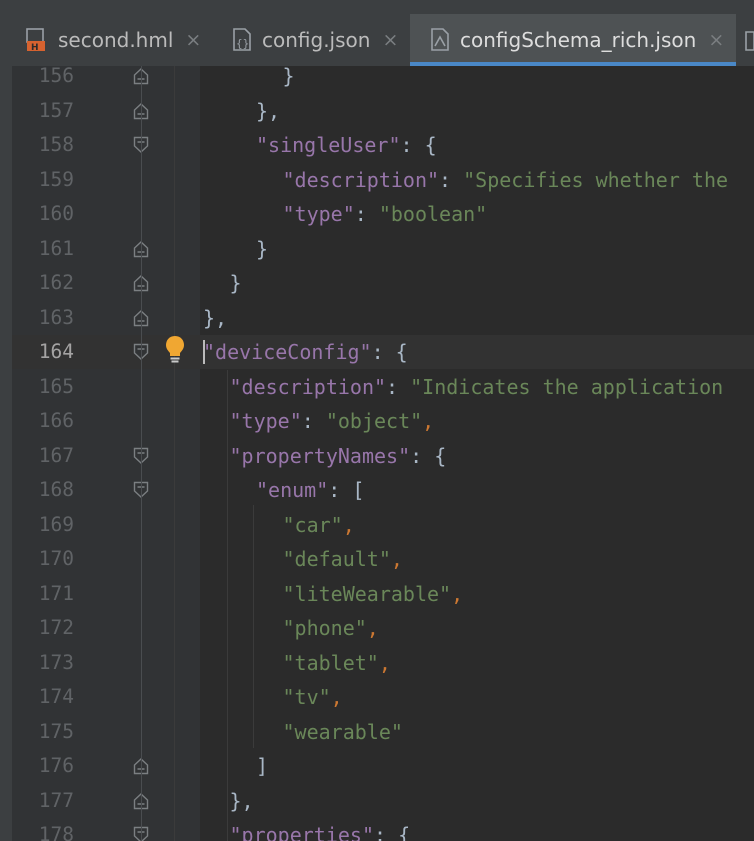  Describe the element at coordinates (56, 832) in the screenshot. I see `line-number: 178` at that location.